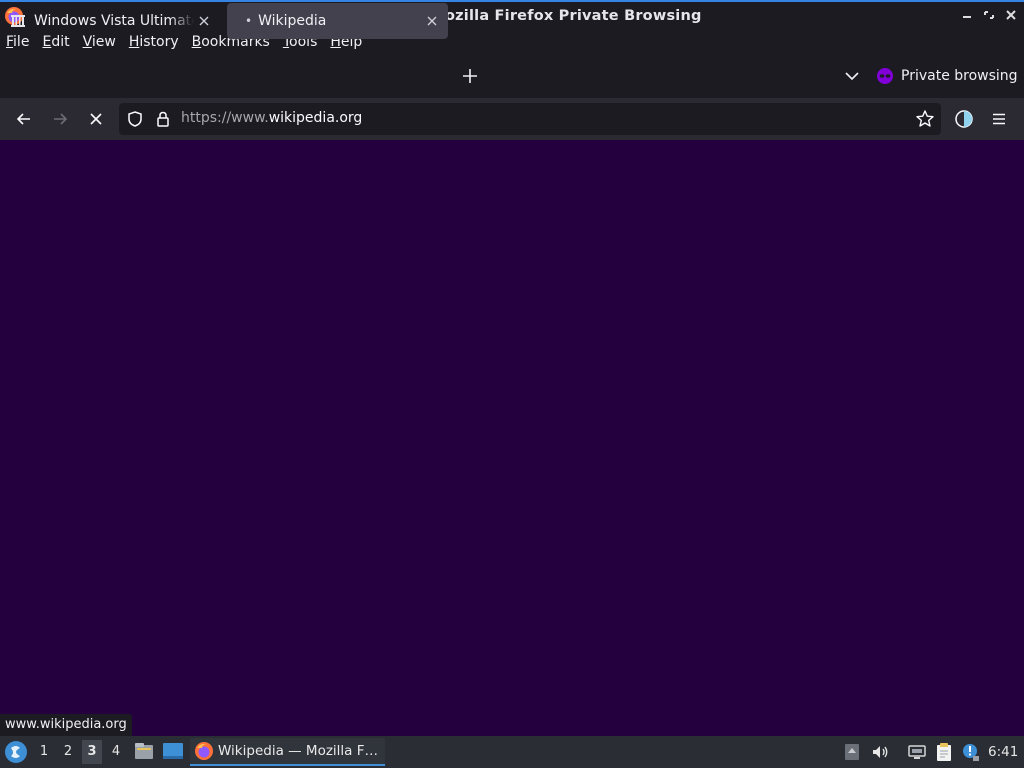  I want to click on stop-icon, so click(96, 119).